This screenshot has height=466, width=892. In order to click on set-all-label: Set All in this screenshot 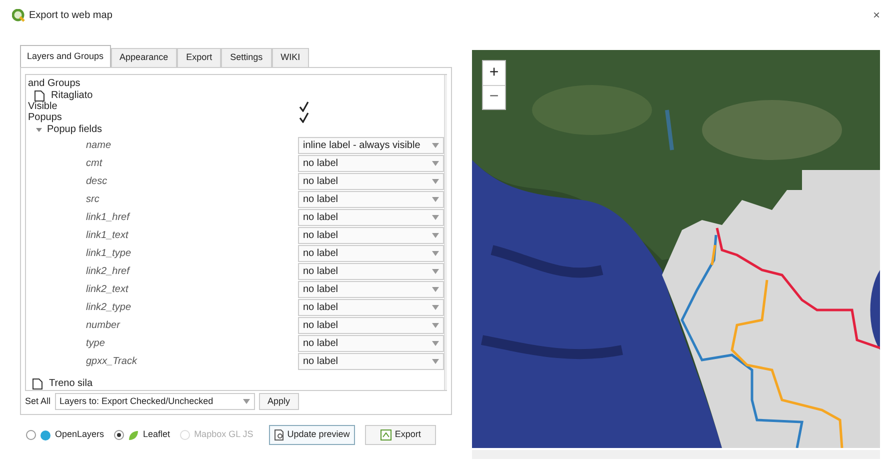, I will do `click(38, 401)`.